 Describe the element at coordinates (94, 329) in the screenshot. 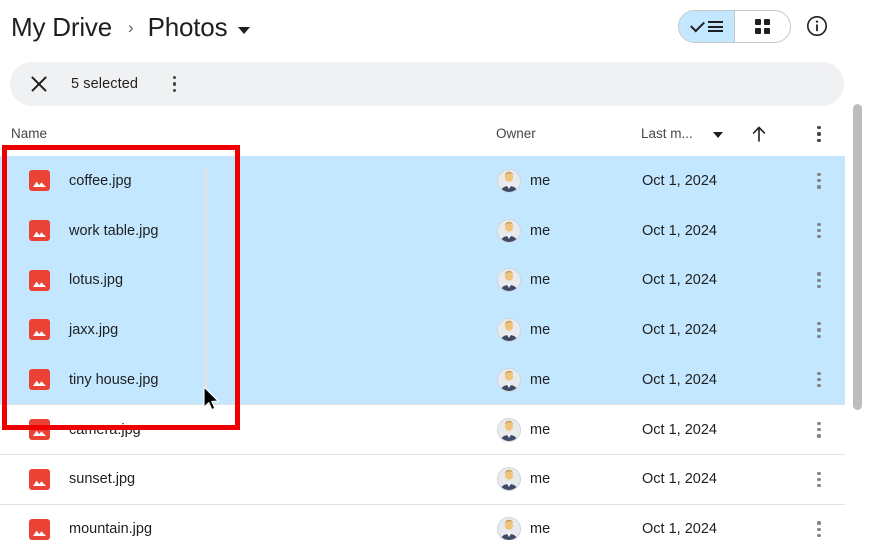

I see `file-name: jaxx.jpg` at that location.